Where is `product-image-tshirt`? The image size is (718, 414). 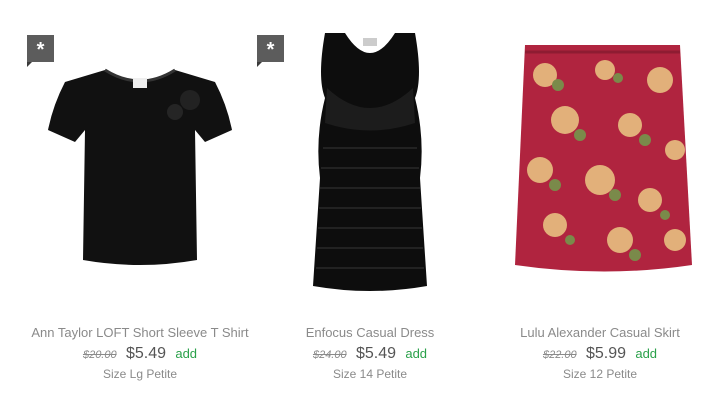
product-image-tshirt is located at coordinates (140, 167).